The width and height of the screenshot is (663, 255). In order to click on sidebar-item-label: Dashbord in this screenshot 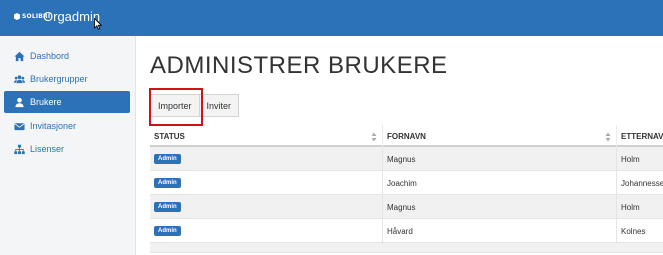, I will do `click(50, 56)`.